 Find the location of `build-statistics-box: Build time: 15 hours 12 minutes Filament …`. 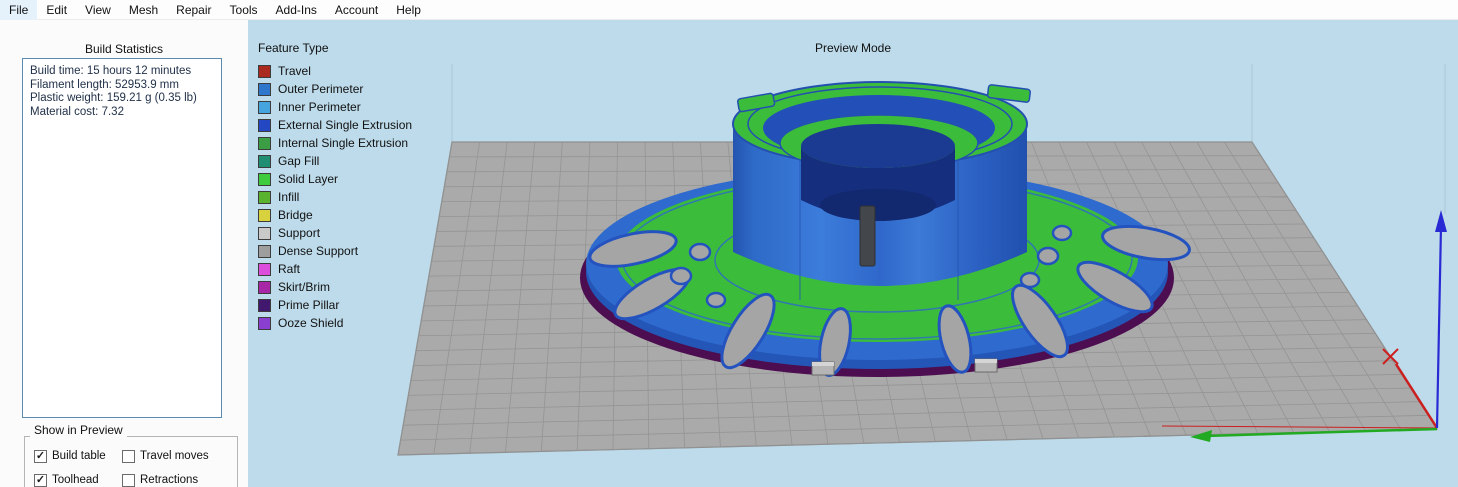

build-statistics-box: Build time: 15 hours 12 minutes Filament … is located at coordinates (122, 238).